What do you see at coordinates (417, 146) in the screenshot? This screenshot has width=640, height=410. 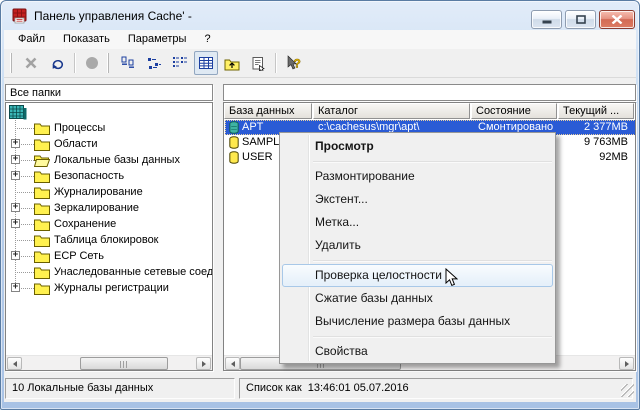 I see `context-menu-item-1: Просмотр` at bounding box center [417, 146].